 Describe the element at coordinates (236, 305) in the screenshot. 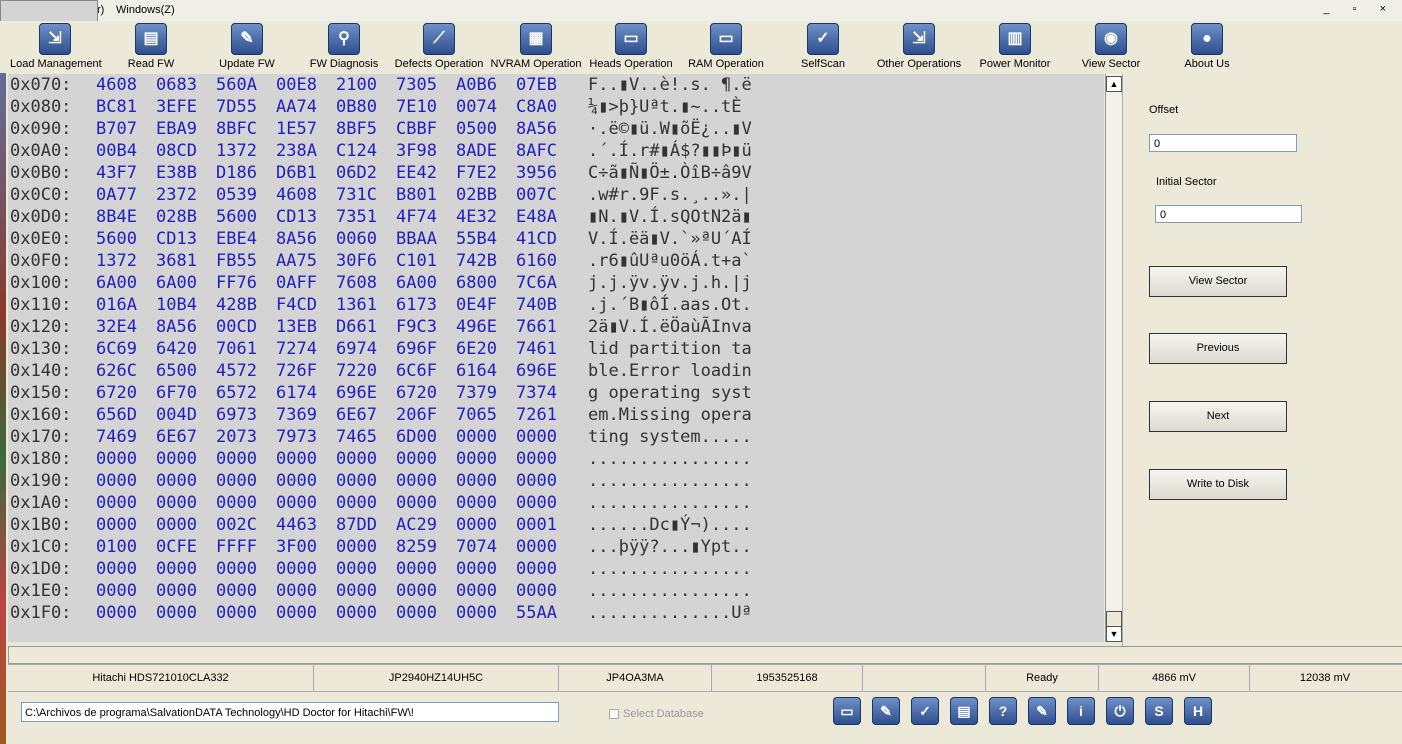

I see `hex-word: 428B` at that location.